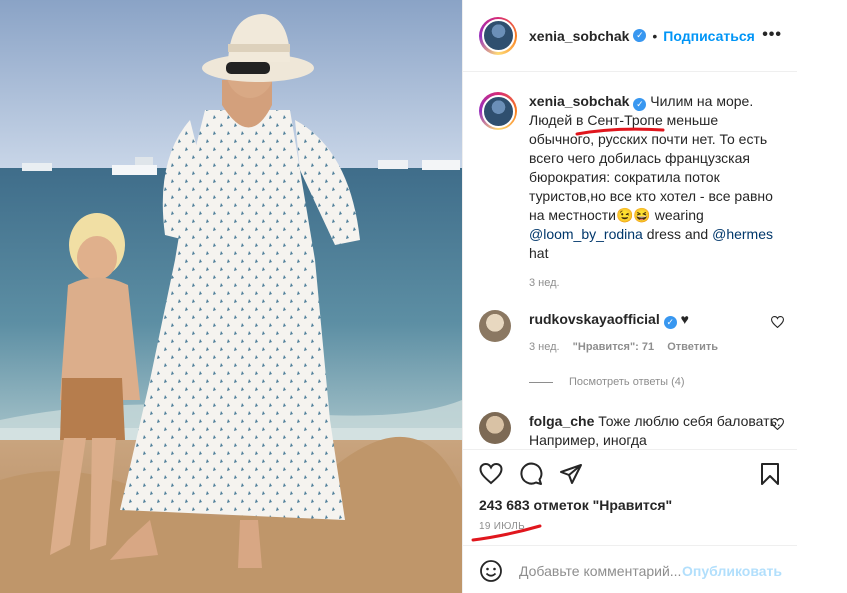 The width and height of the screenshot is (847, 593). I want to click on page-background, so click(822, 296).